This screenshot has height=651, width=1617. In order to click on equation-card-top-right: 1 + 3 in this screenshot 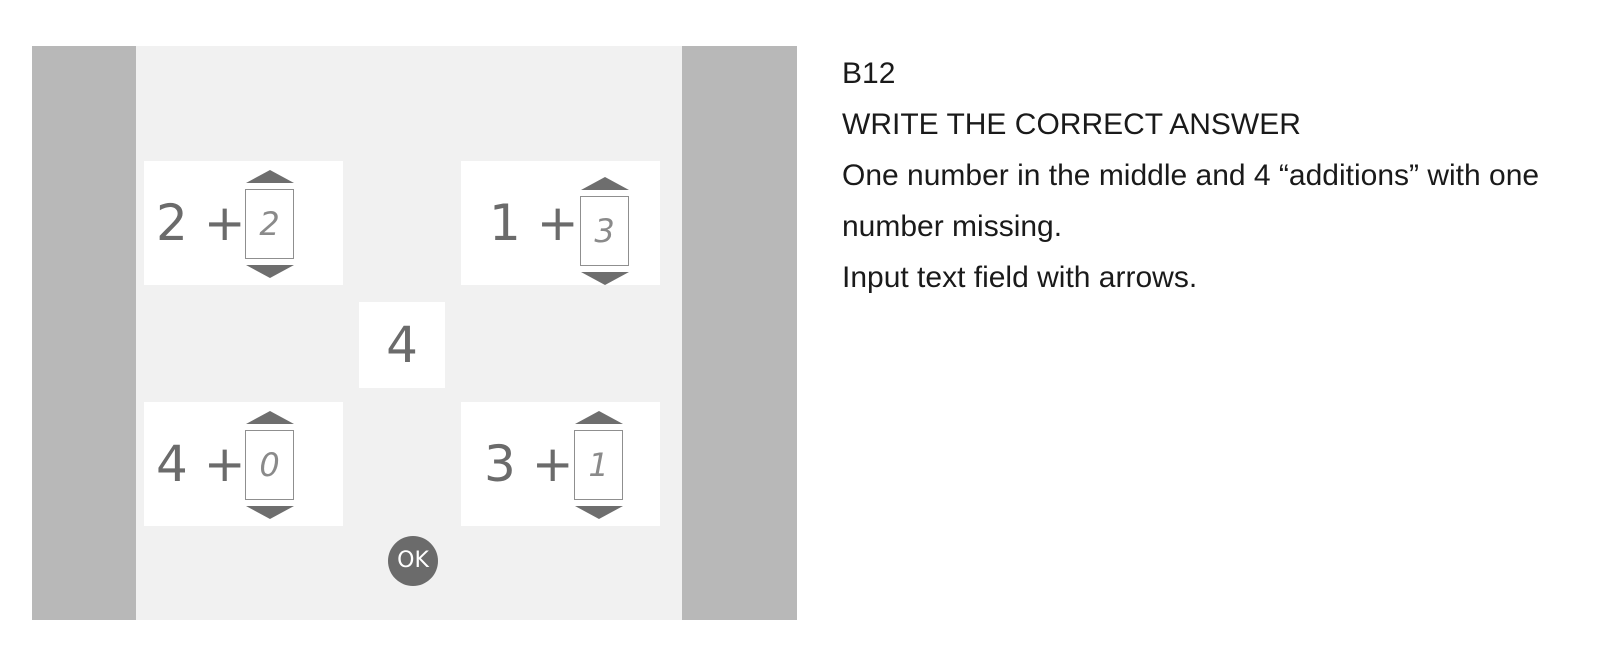, I will do `click(560, 223)`.